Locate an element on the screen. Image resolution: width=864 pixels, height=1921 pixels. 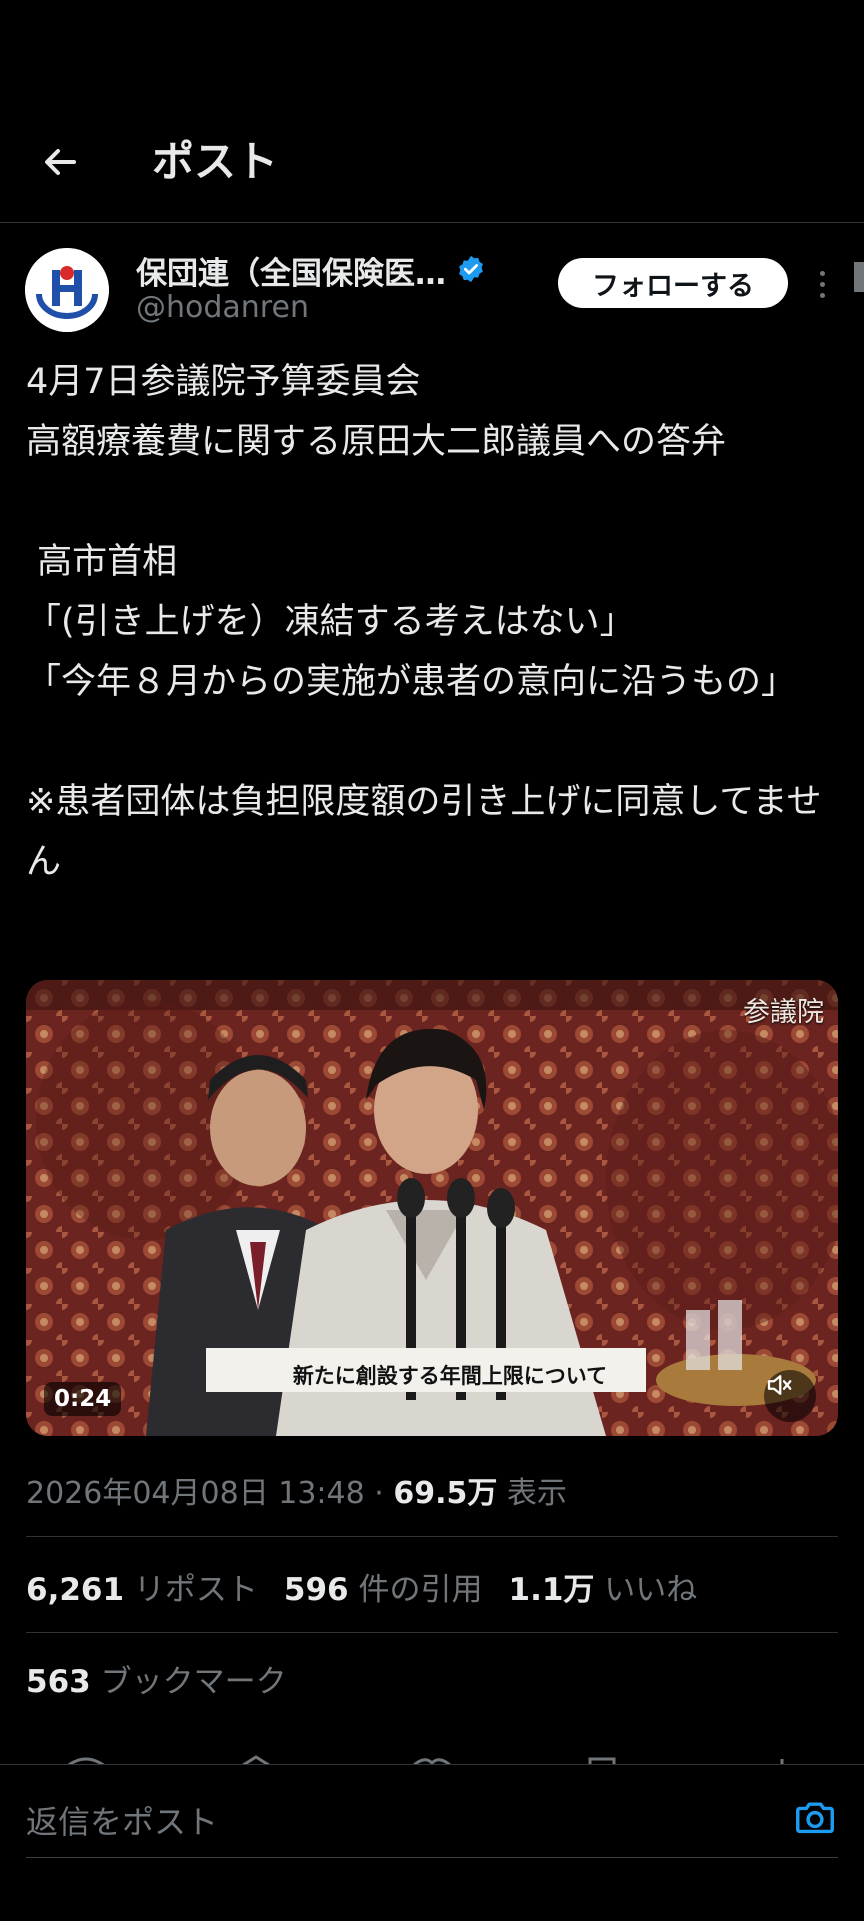
views-count: 69.5万 is located at coordinates (445, 1493).